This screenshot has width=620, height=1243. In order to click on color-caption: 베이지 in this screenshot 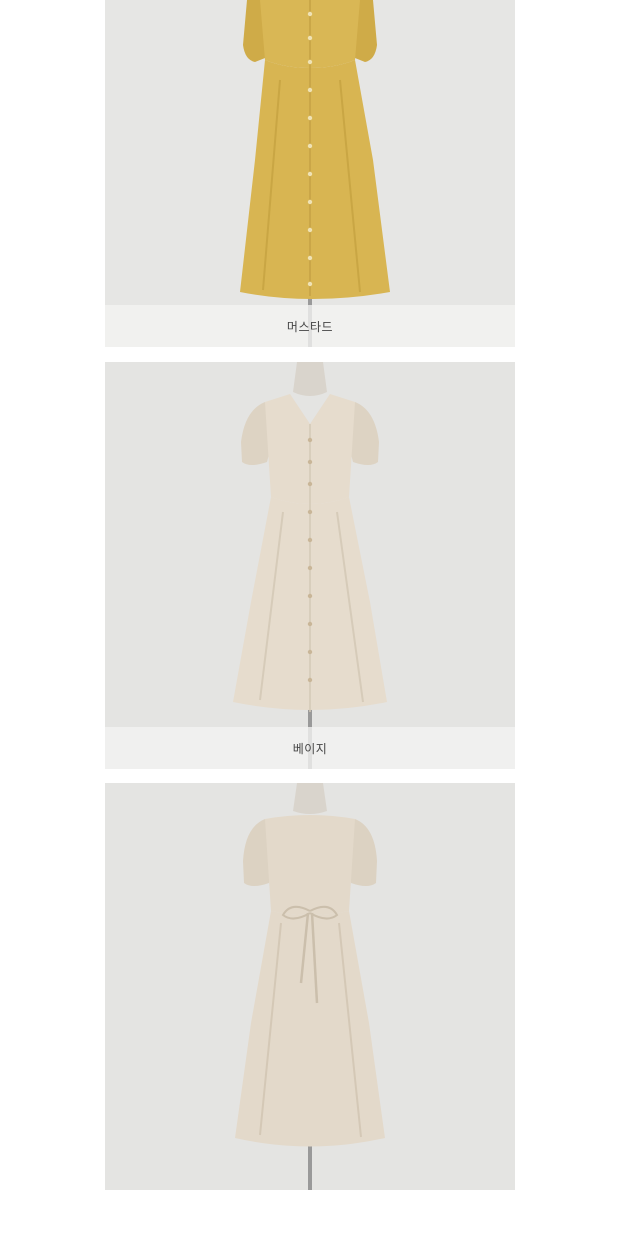, I will do `click(310, 749)`.